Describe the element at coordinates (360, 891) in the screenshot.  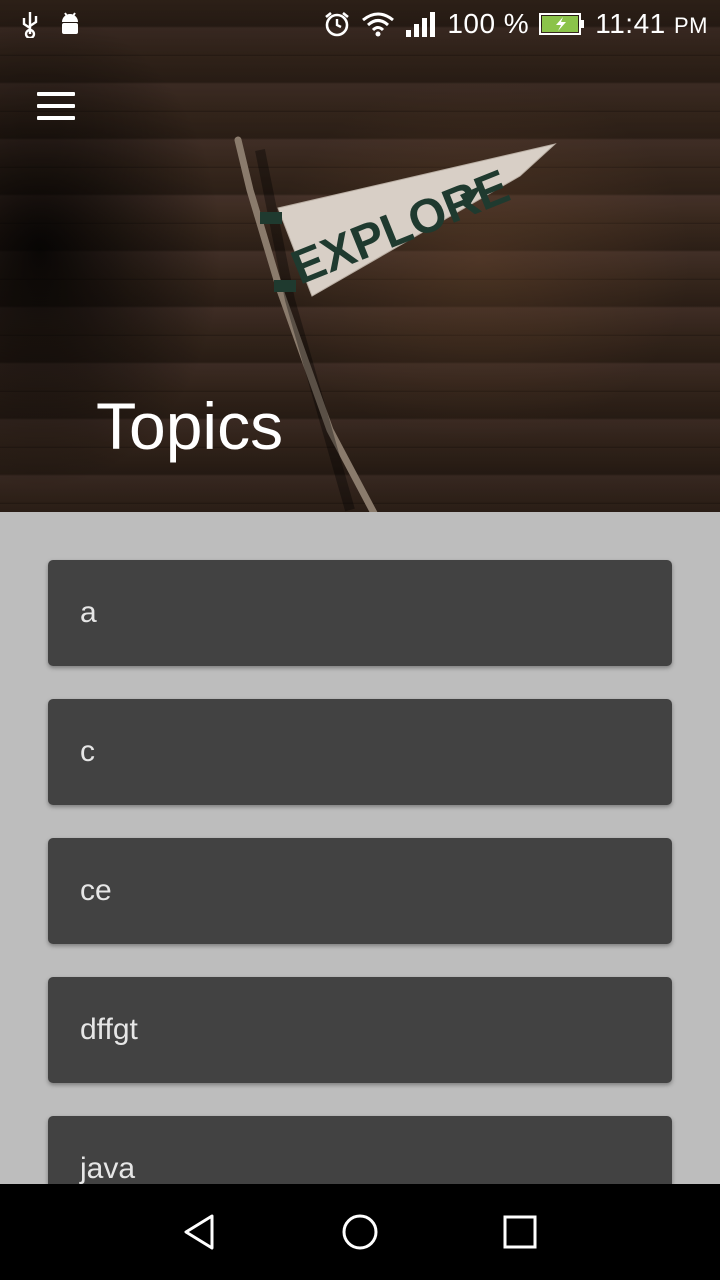
I see `topic-card: ce` at that location.